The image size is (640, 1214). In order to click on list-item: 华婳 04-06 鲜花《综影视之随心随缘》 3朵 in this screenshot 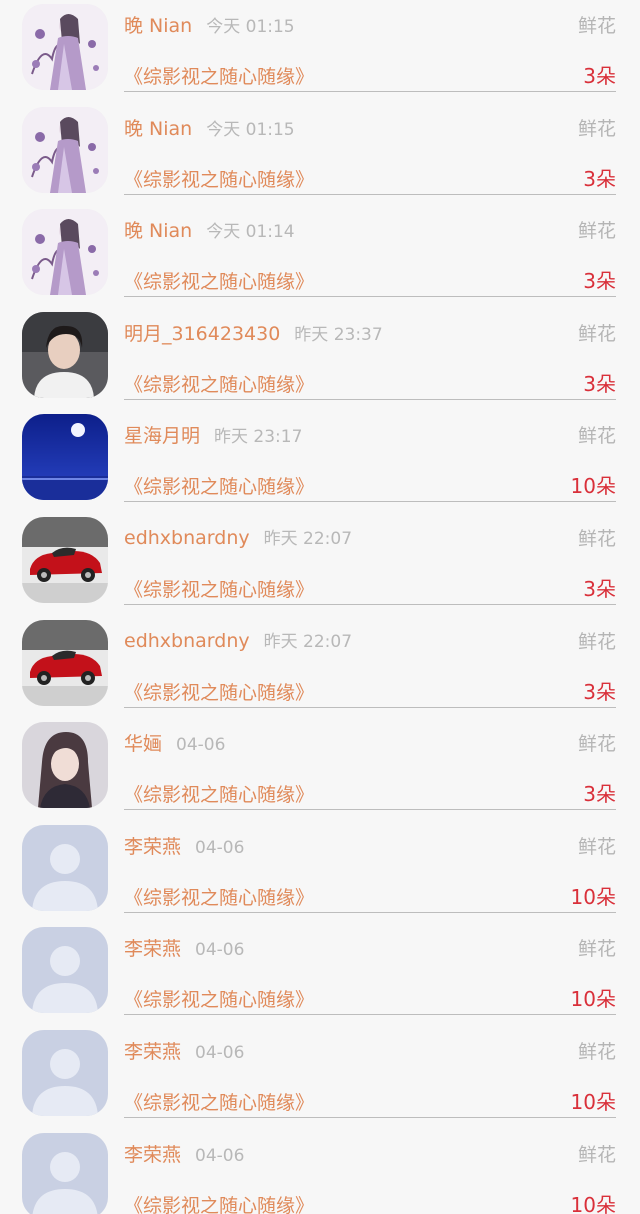, I will do `click(320, 772)`.